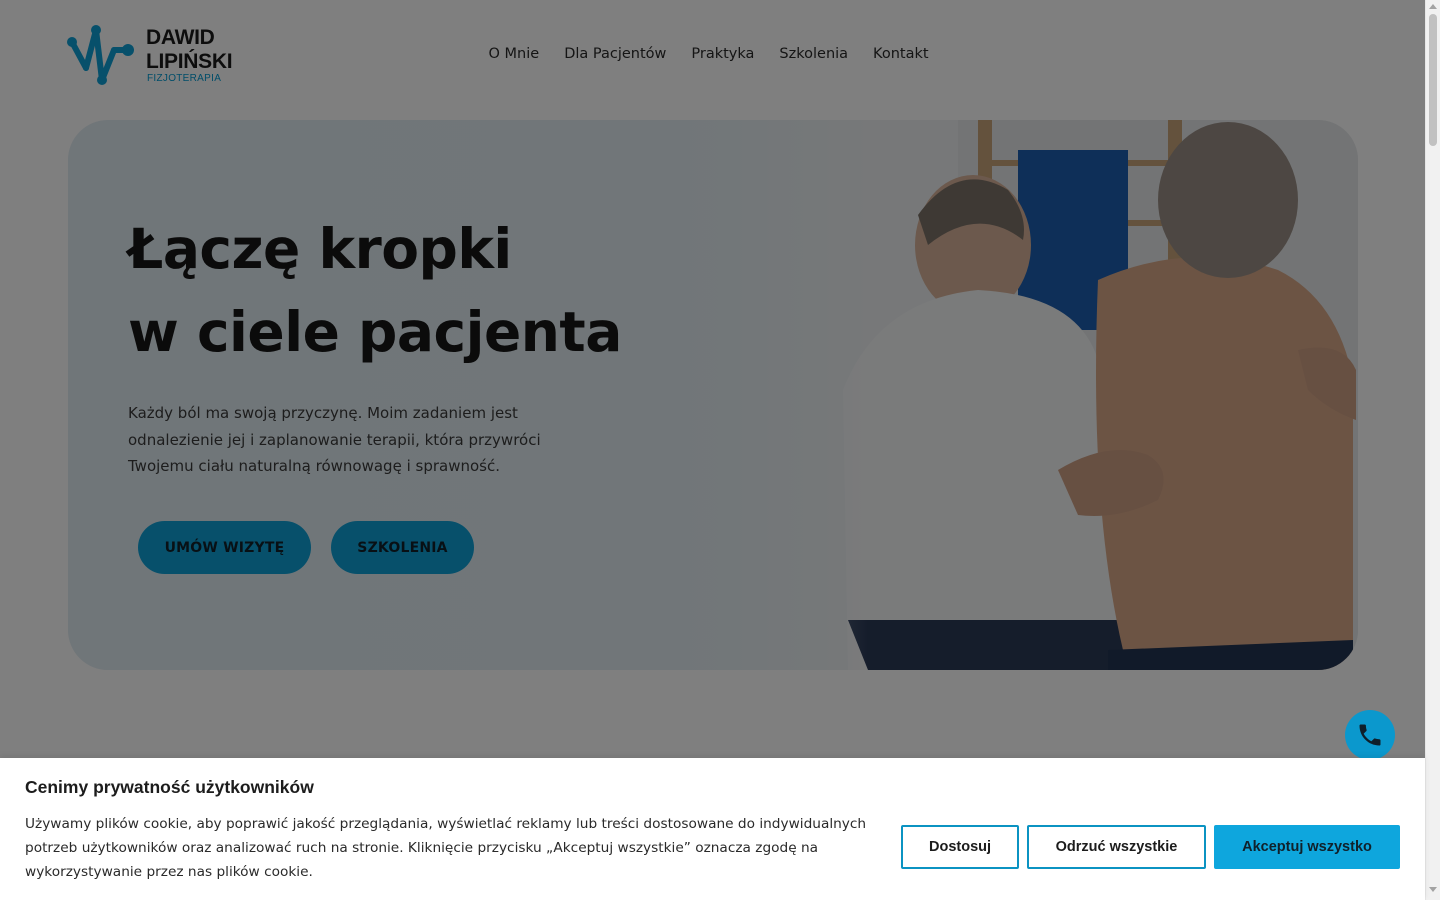 The width and height of the screenshot is (1440, 900). I want to click on scroll-down-arrow-icon, so click(1433, 889).